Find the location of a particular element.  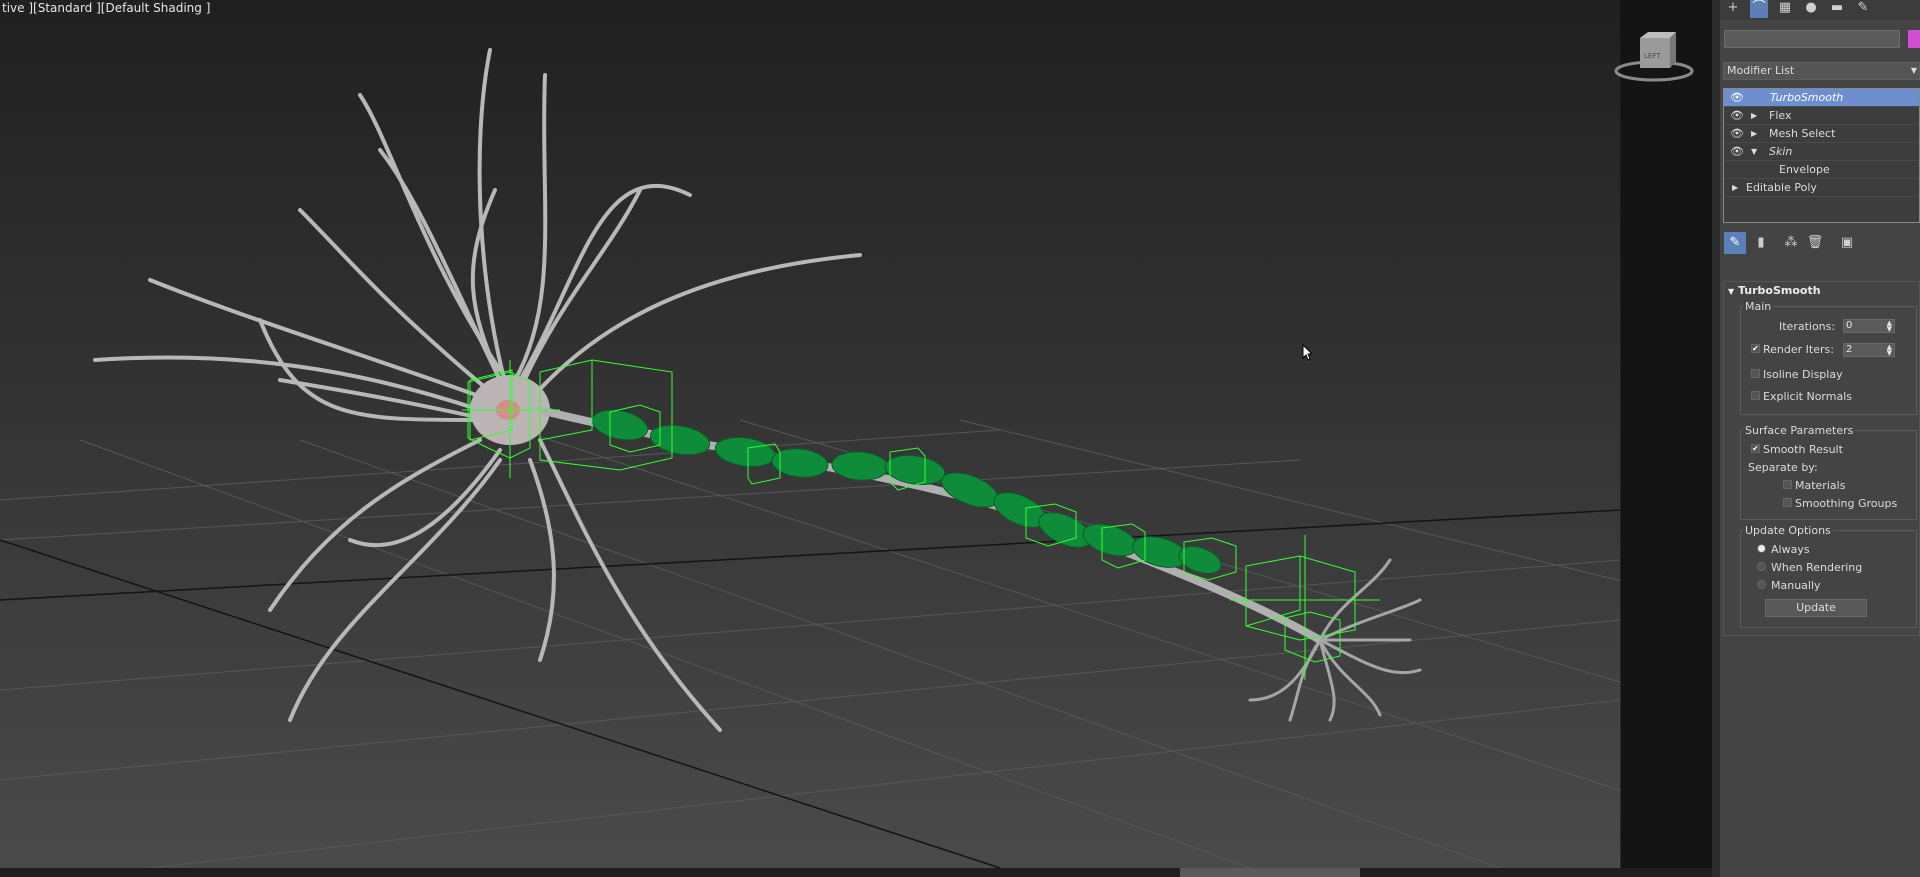

modifier-list-label: Modifier List is located at coordinates (1761, 70).